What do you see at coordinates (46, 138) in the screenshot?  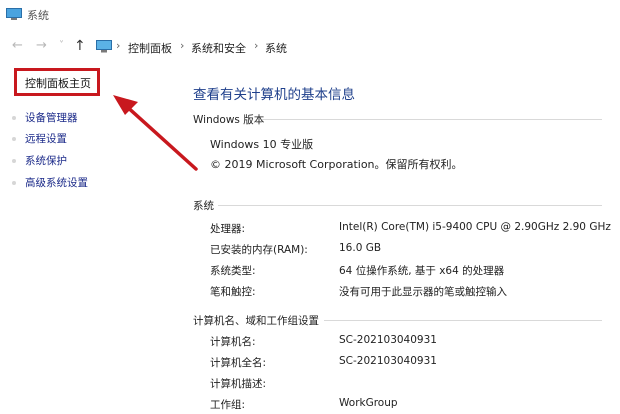 I see `sidebar-remote-settings: 远程设置` at bounding box center [46, 138].